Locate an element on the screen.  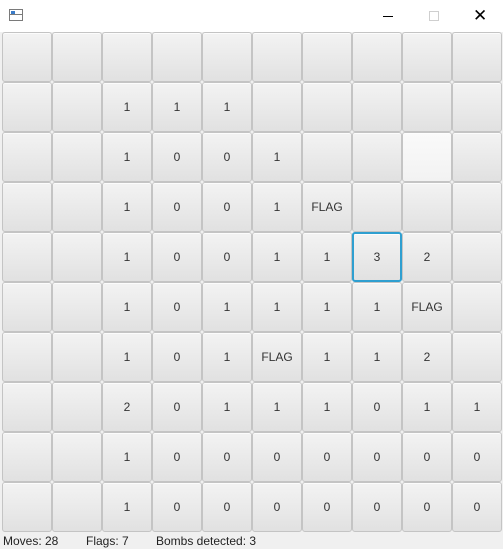
title-bar: ✕ is located at coordinates (251, 16).